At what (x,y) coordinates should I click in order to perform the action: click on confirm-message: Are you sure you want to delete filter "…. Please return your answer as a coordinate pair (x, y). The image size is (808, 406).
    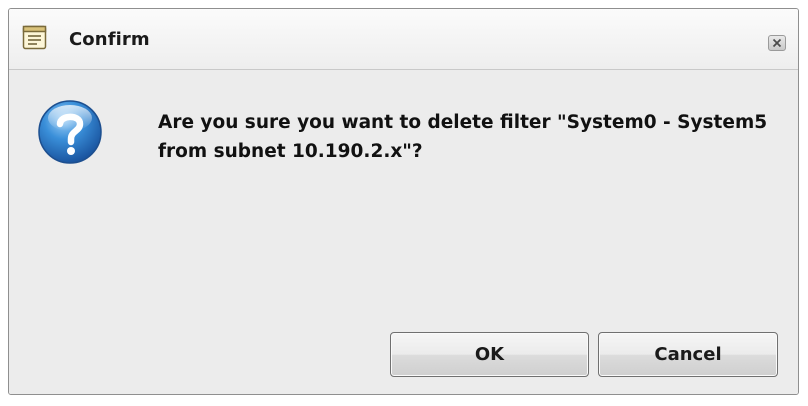
    Looking at the image, I should click on (463, 137).